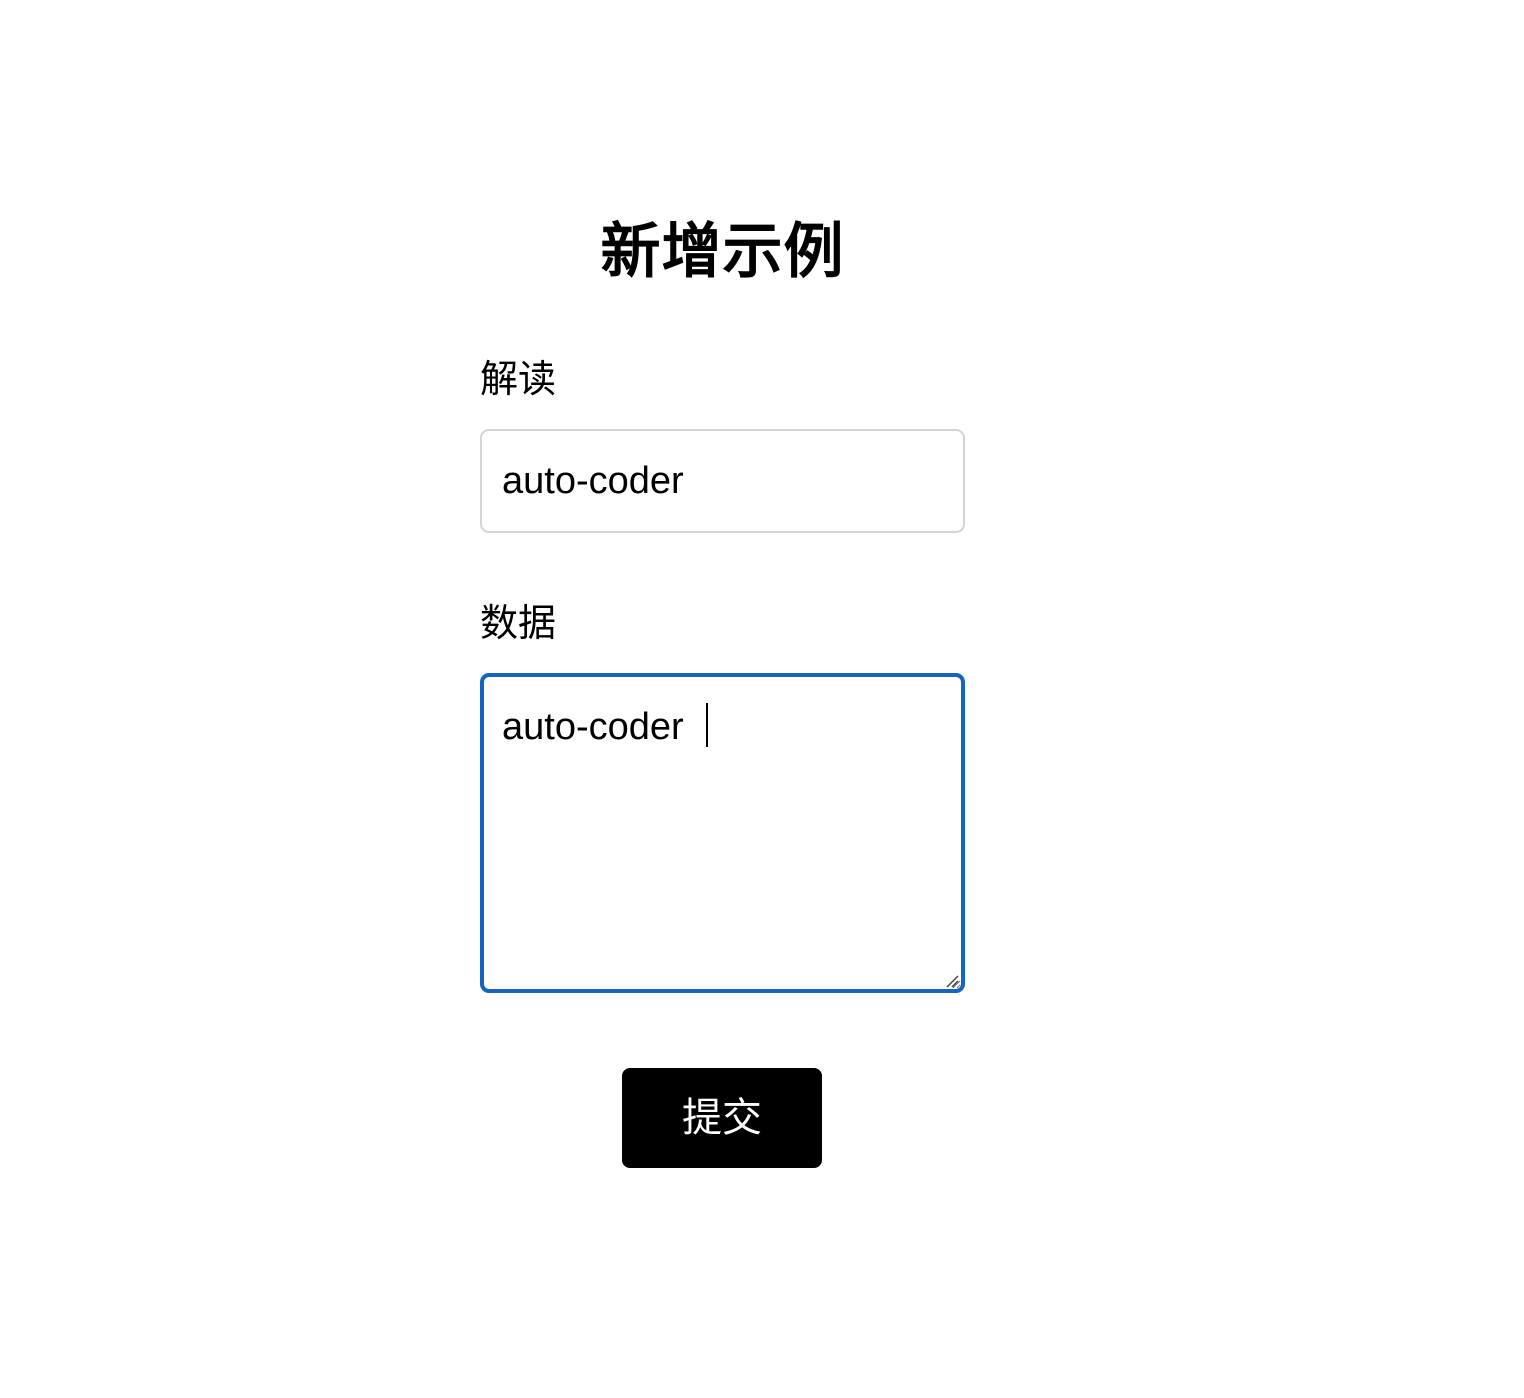 Image resolution: width=1524 pixels, height=1398 pixels. I want to click on data-label: 数据, so click(518, 624).